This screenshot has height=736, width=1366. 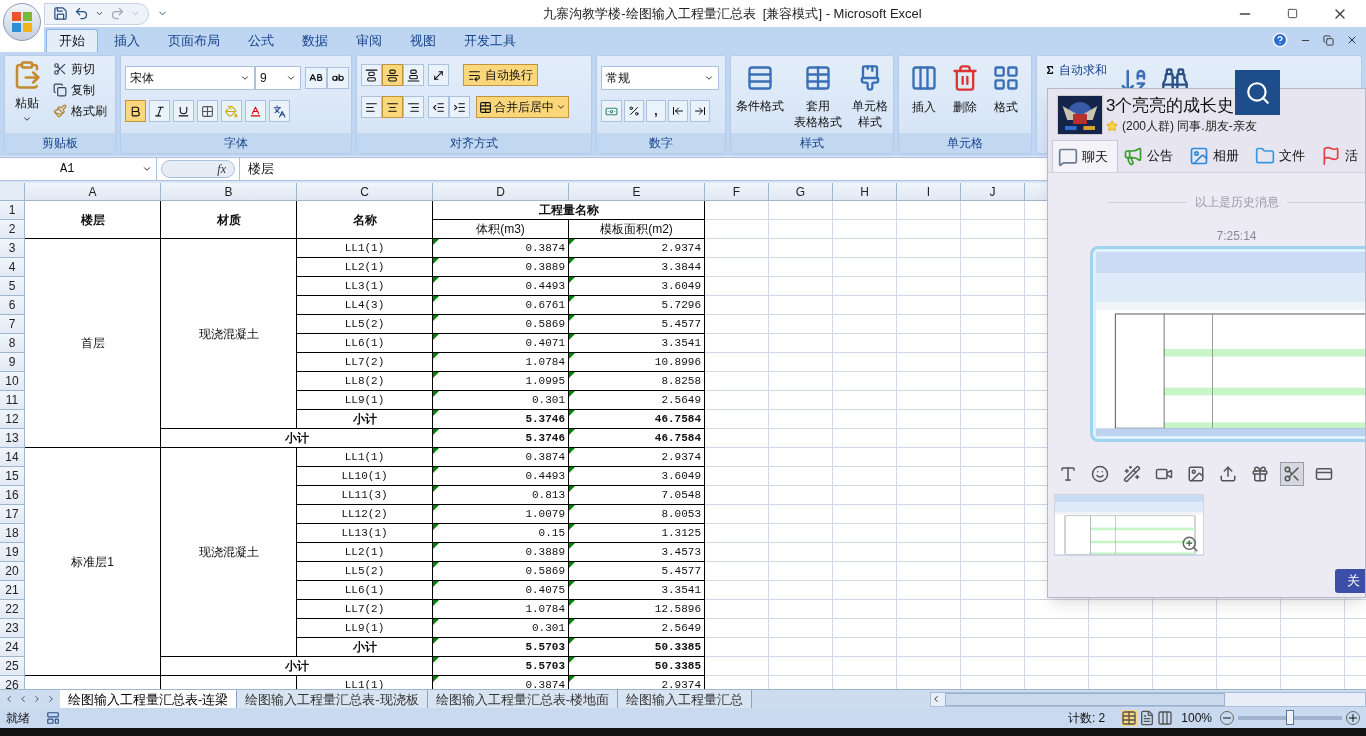 I want to click on zoom-slider-thumb, so click(x=1290, y=717).